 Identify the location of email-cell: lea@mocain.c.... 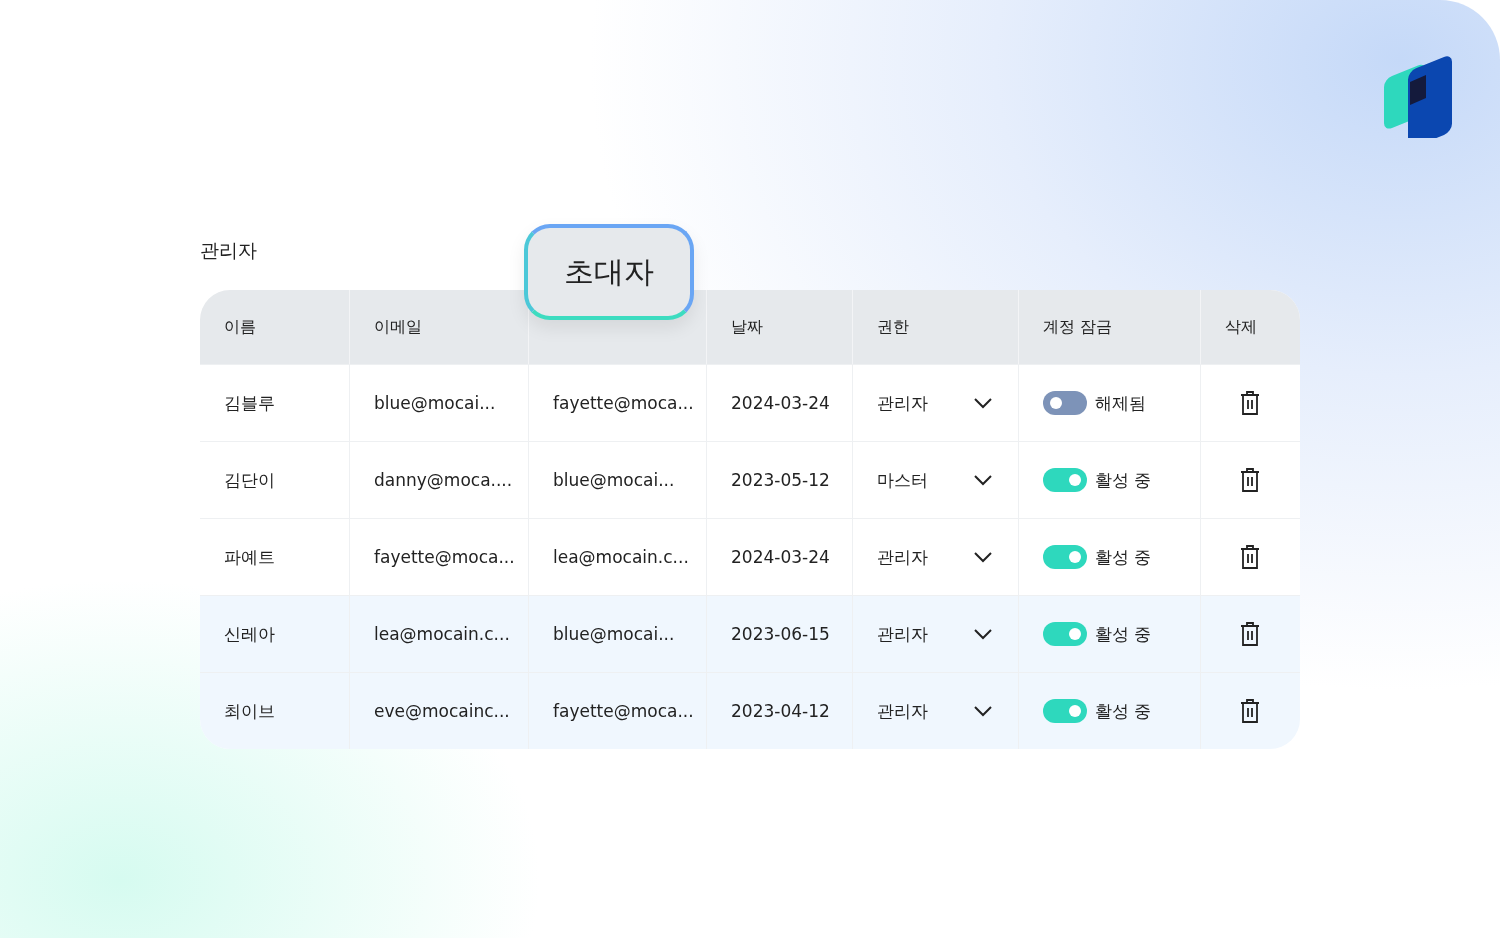
(442, 634).